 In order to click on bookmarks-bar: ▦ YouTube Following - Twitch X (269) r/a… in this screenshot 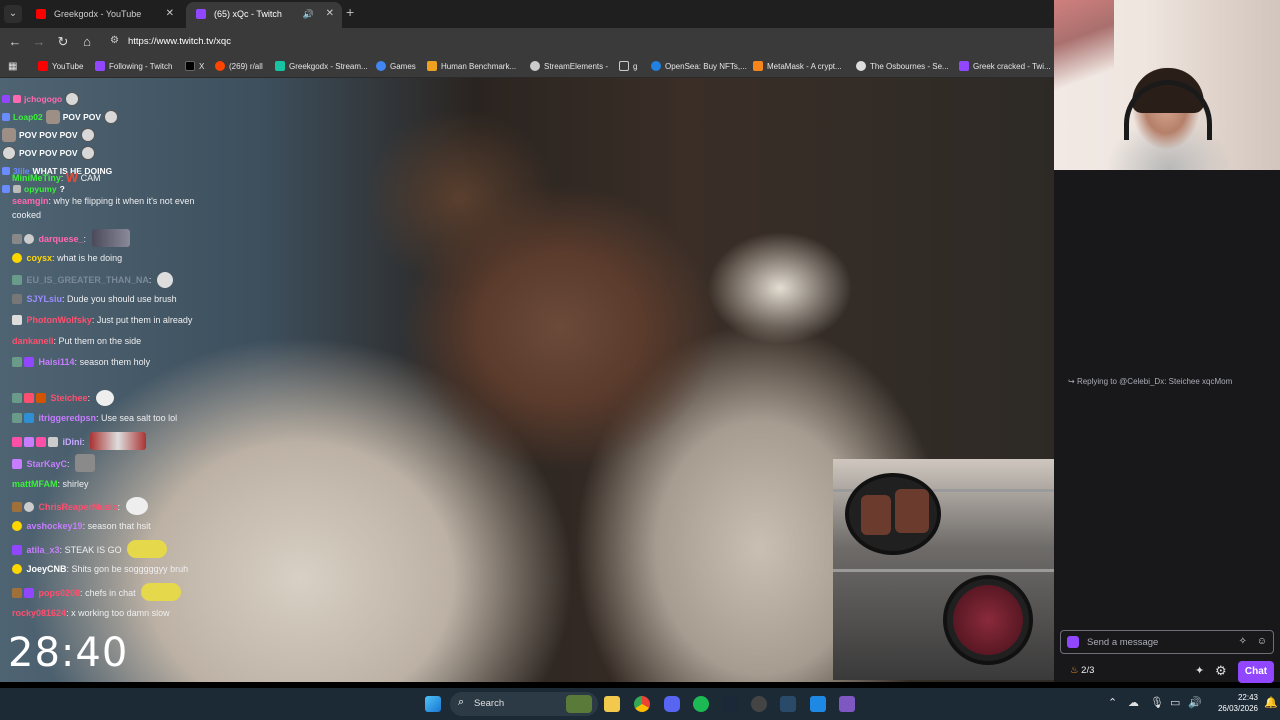, I will do `click(527, 67)`.